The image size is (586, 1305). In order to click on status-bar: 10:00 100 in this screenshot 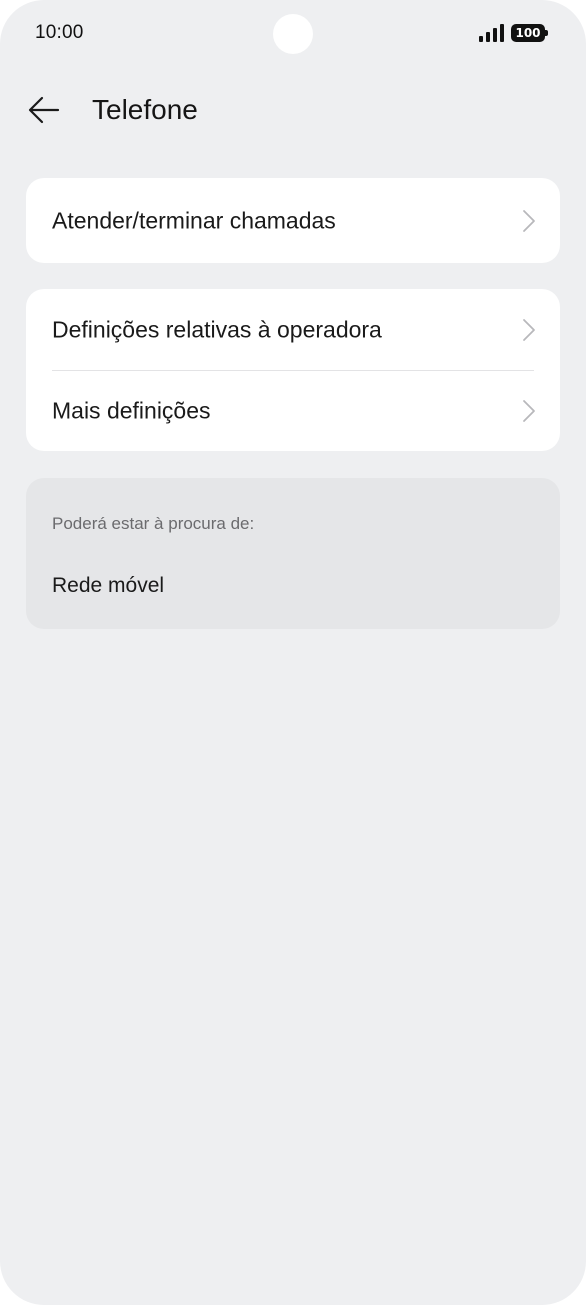, I will do `click(293, 33)`.